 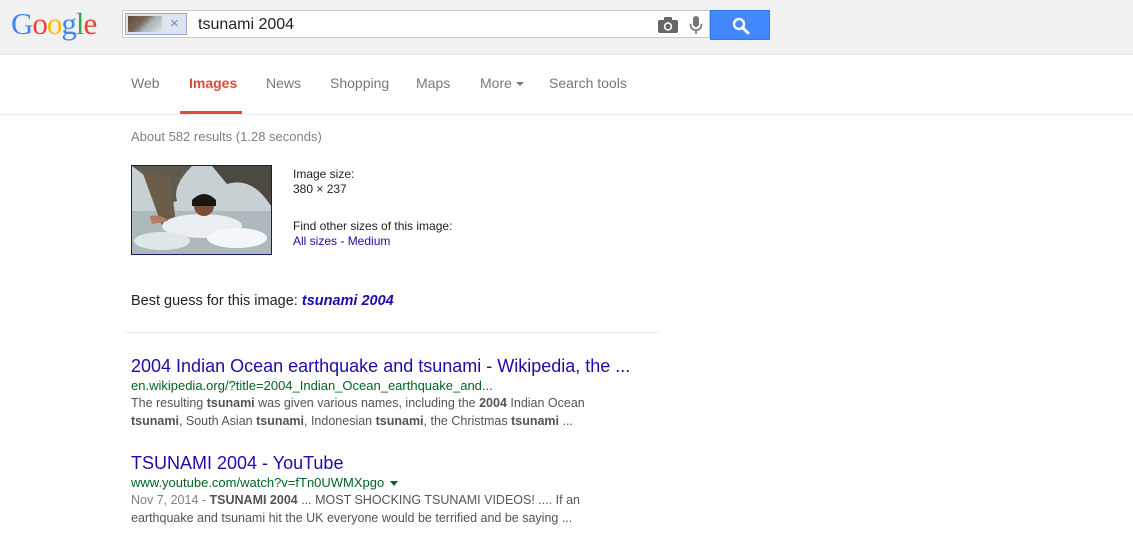 I want to click on size-links: All sizes - Medium, so click(x=341, y=241).